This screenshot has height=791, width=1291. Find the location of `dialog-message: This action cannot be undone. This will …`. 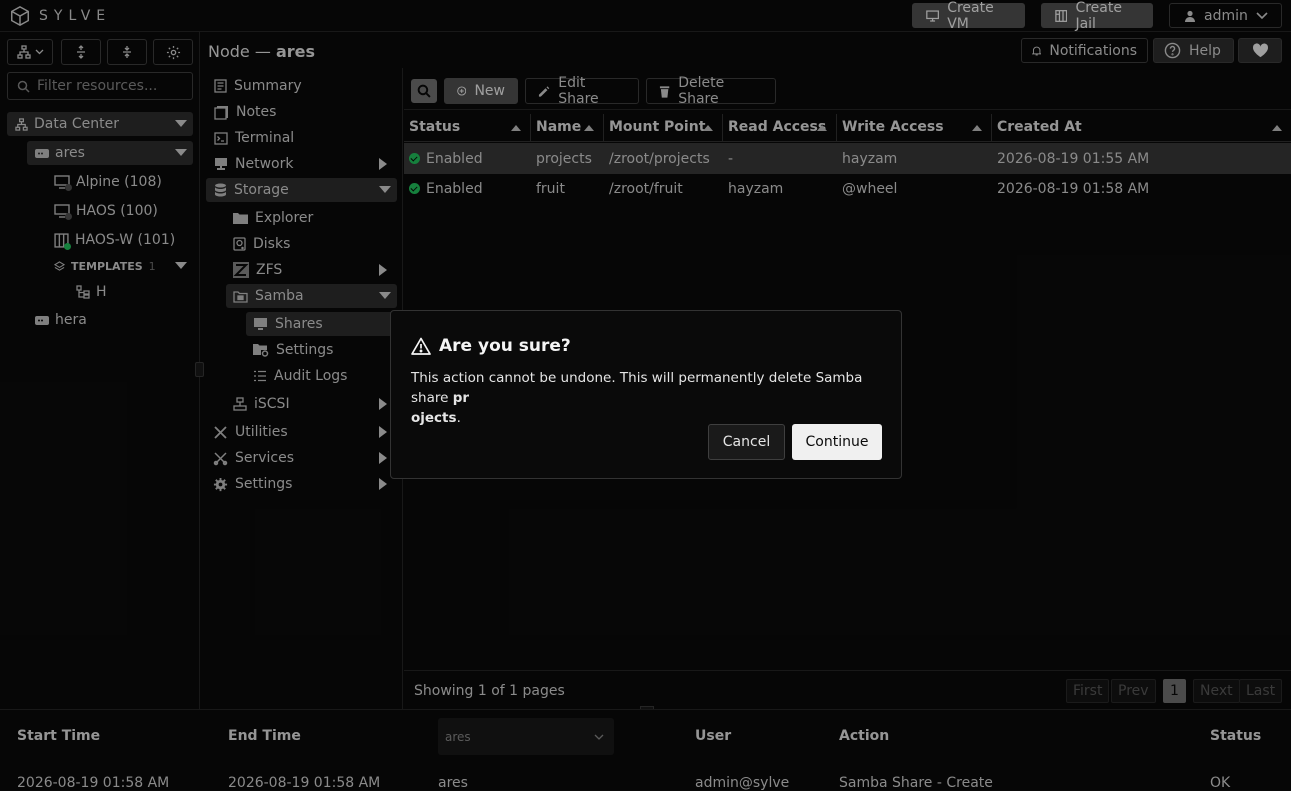

dialog-message: This action cannot be undone. This will … is located at coordinates (646, 398).